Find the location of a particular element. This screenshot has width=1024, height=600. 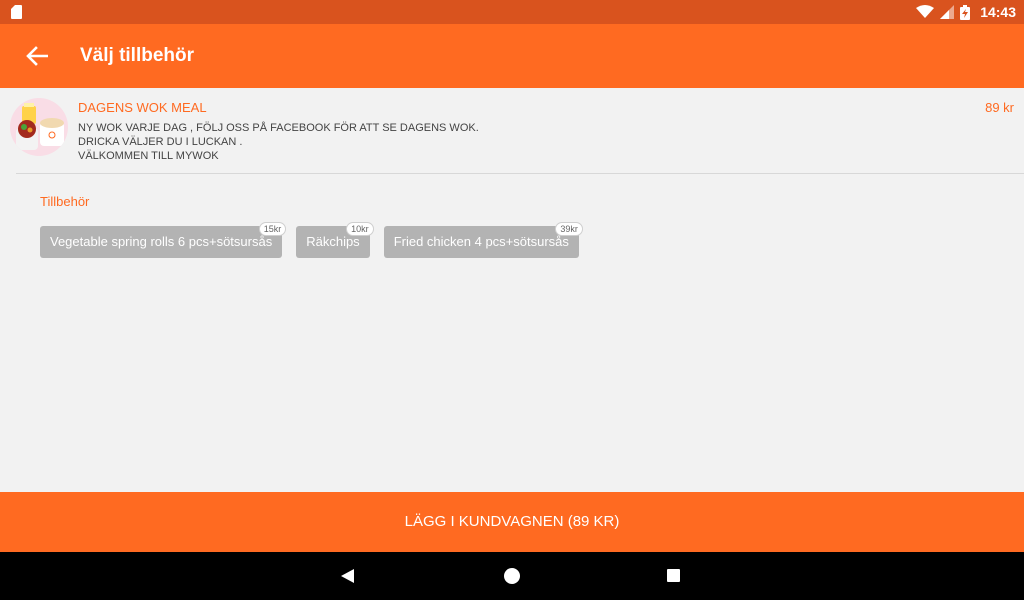

meal-image is located at coordinates (39, 127).